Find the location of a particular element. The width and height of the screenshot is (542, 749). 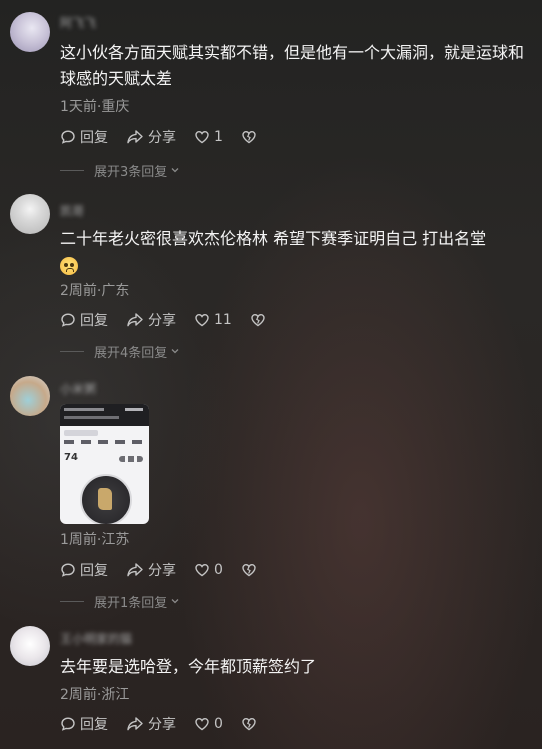

expand-label: 展开1条回复 is located at coordinates (131, 603).